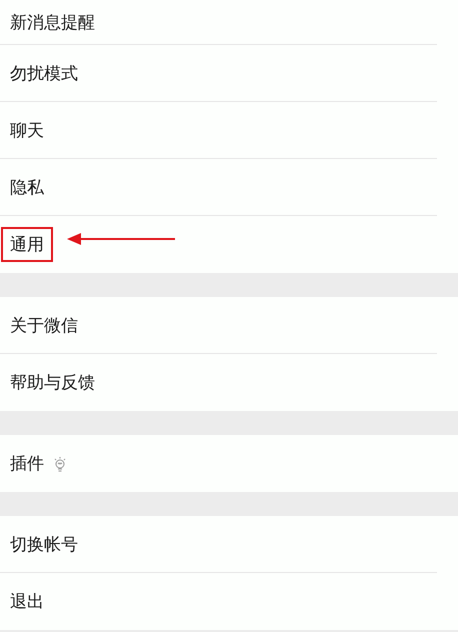 The image size is (458, 632). What do you see at coordinates (27, 244) in the screenshot?
I see `menu-item: 通用` at bounding box center [27, 244].